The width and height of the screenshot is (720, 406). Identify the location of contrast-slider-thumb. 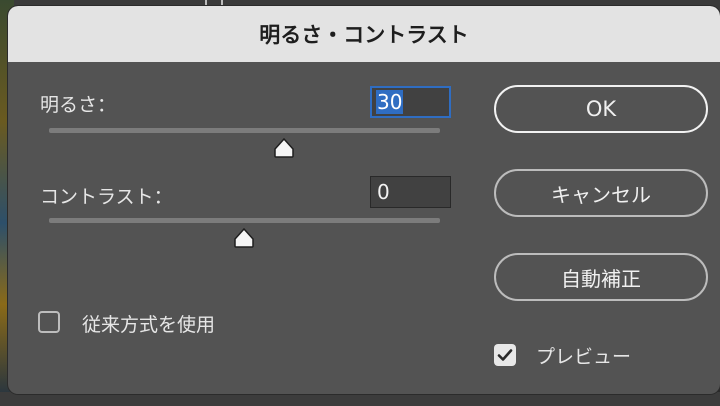
(244, 238).